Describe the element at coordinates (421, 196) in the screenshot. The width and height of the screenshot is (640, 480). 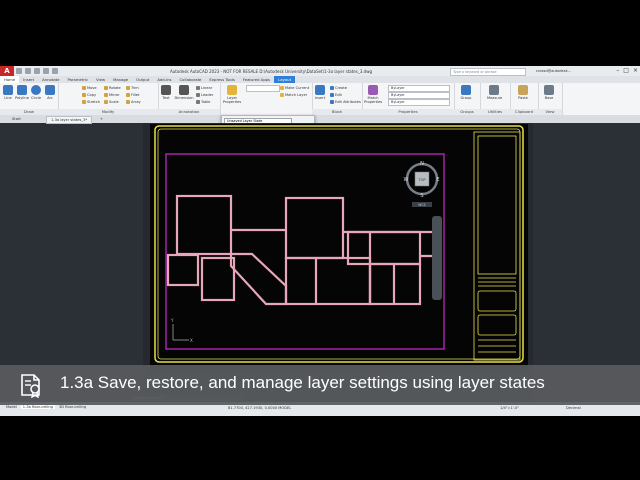
I see `compass-s: S` at that location.